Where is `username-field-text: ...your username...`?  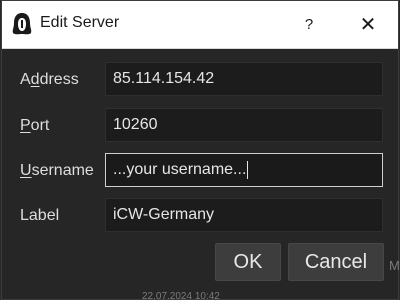 username-field-text: ...your username... is located at coordinates (180, 169).